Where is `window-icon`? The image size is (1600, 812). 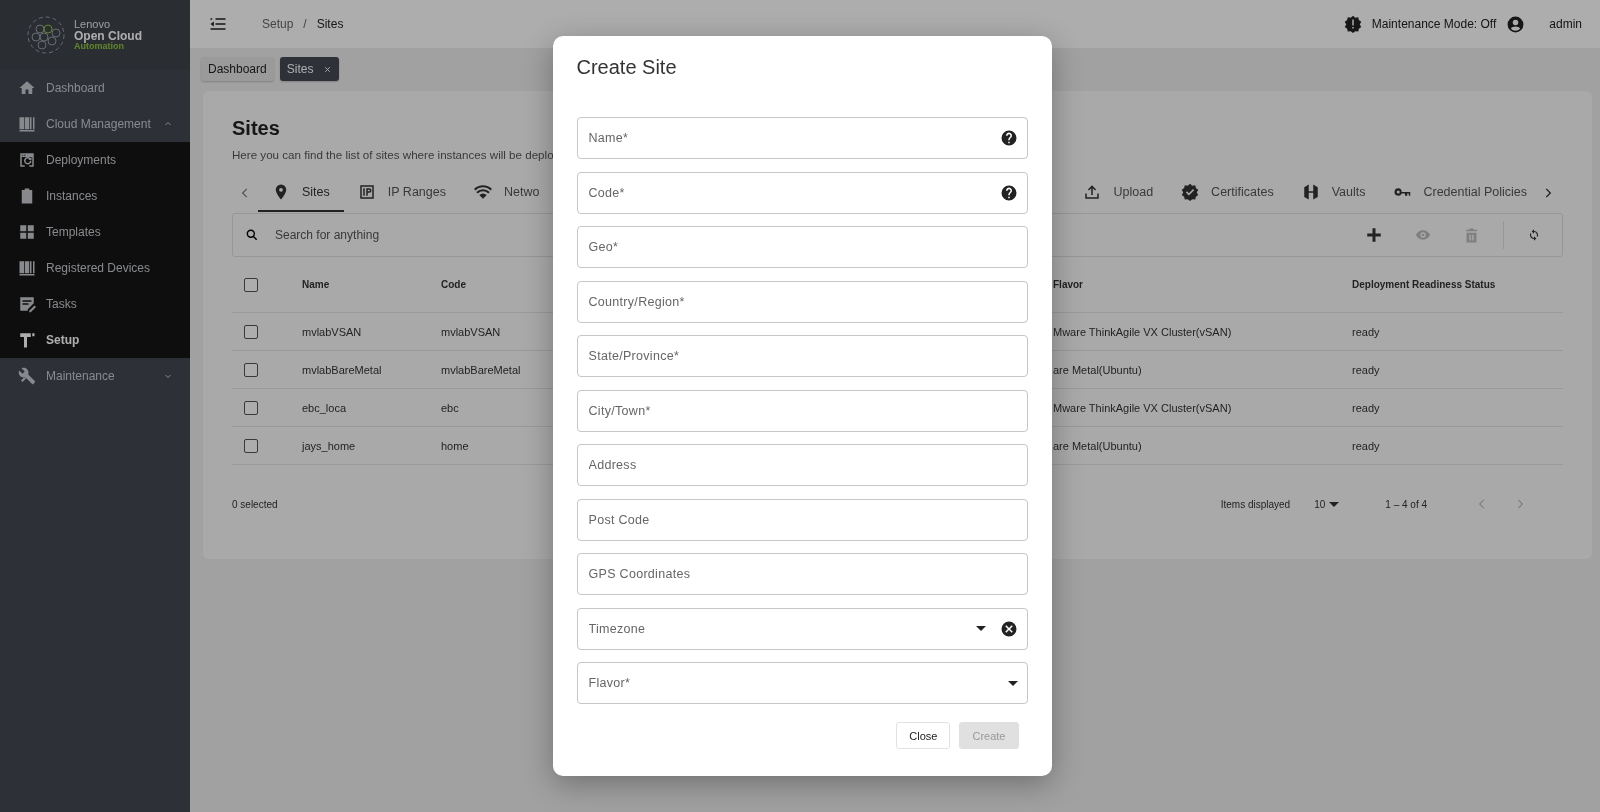 window-icon is located at coordinates (27, 160).